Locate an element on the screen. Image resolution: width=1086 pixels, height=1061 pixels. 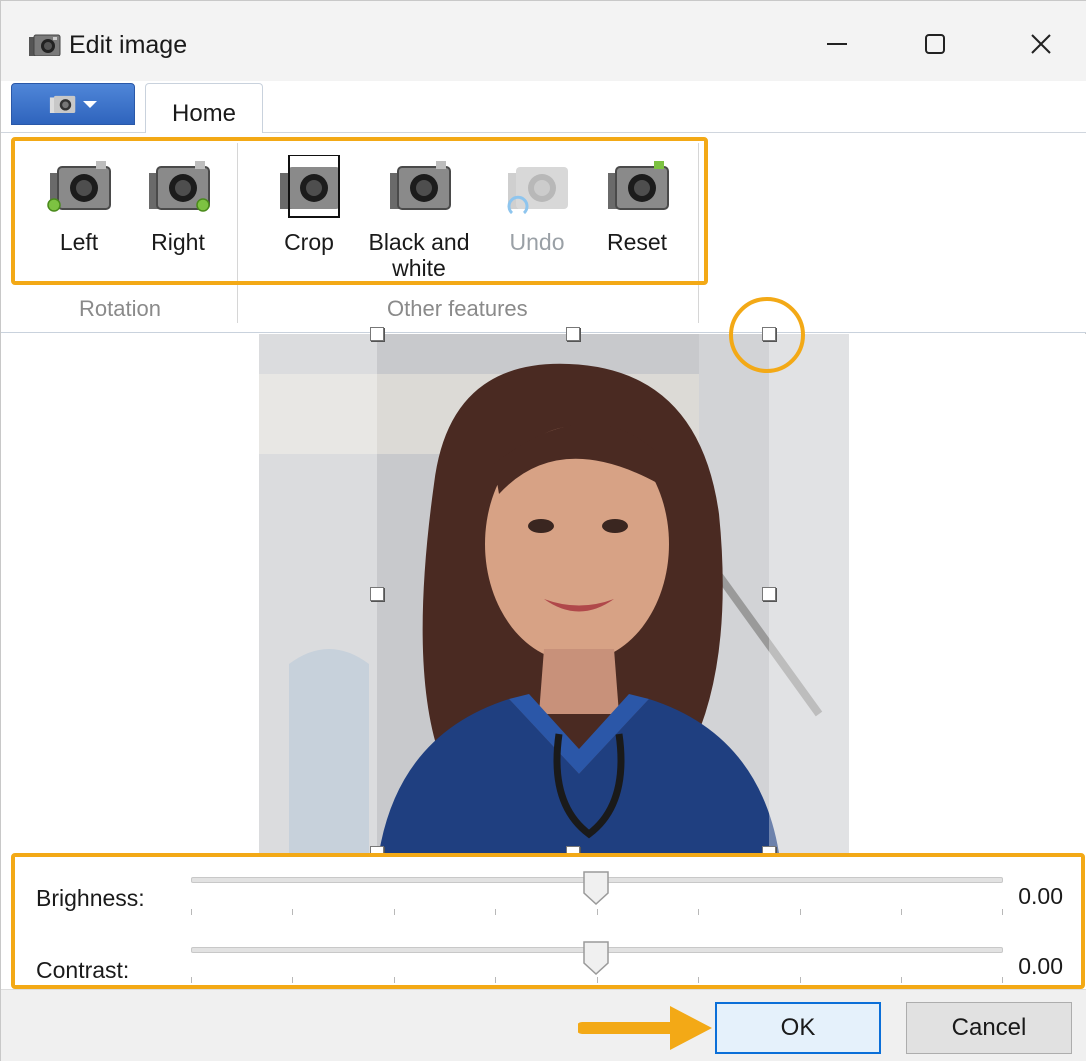
crop-handle-top is located at coordinates (573, 334).